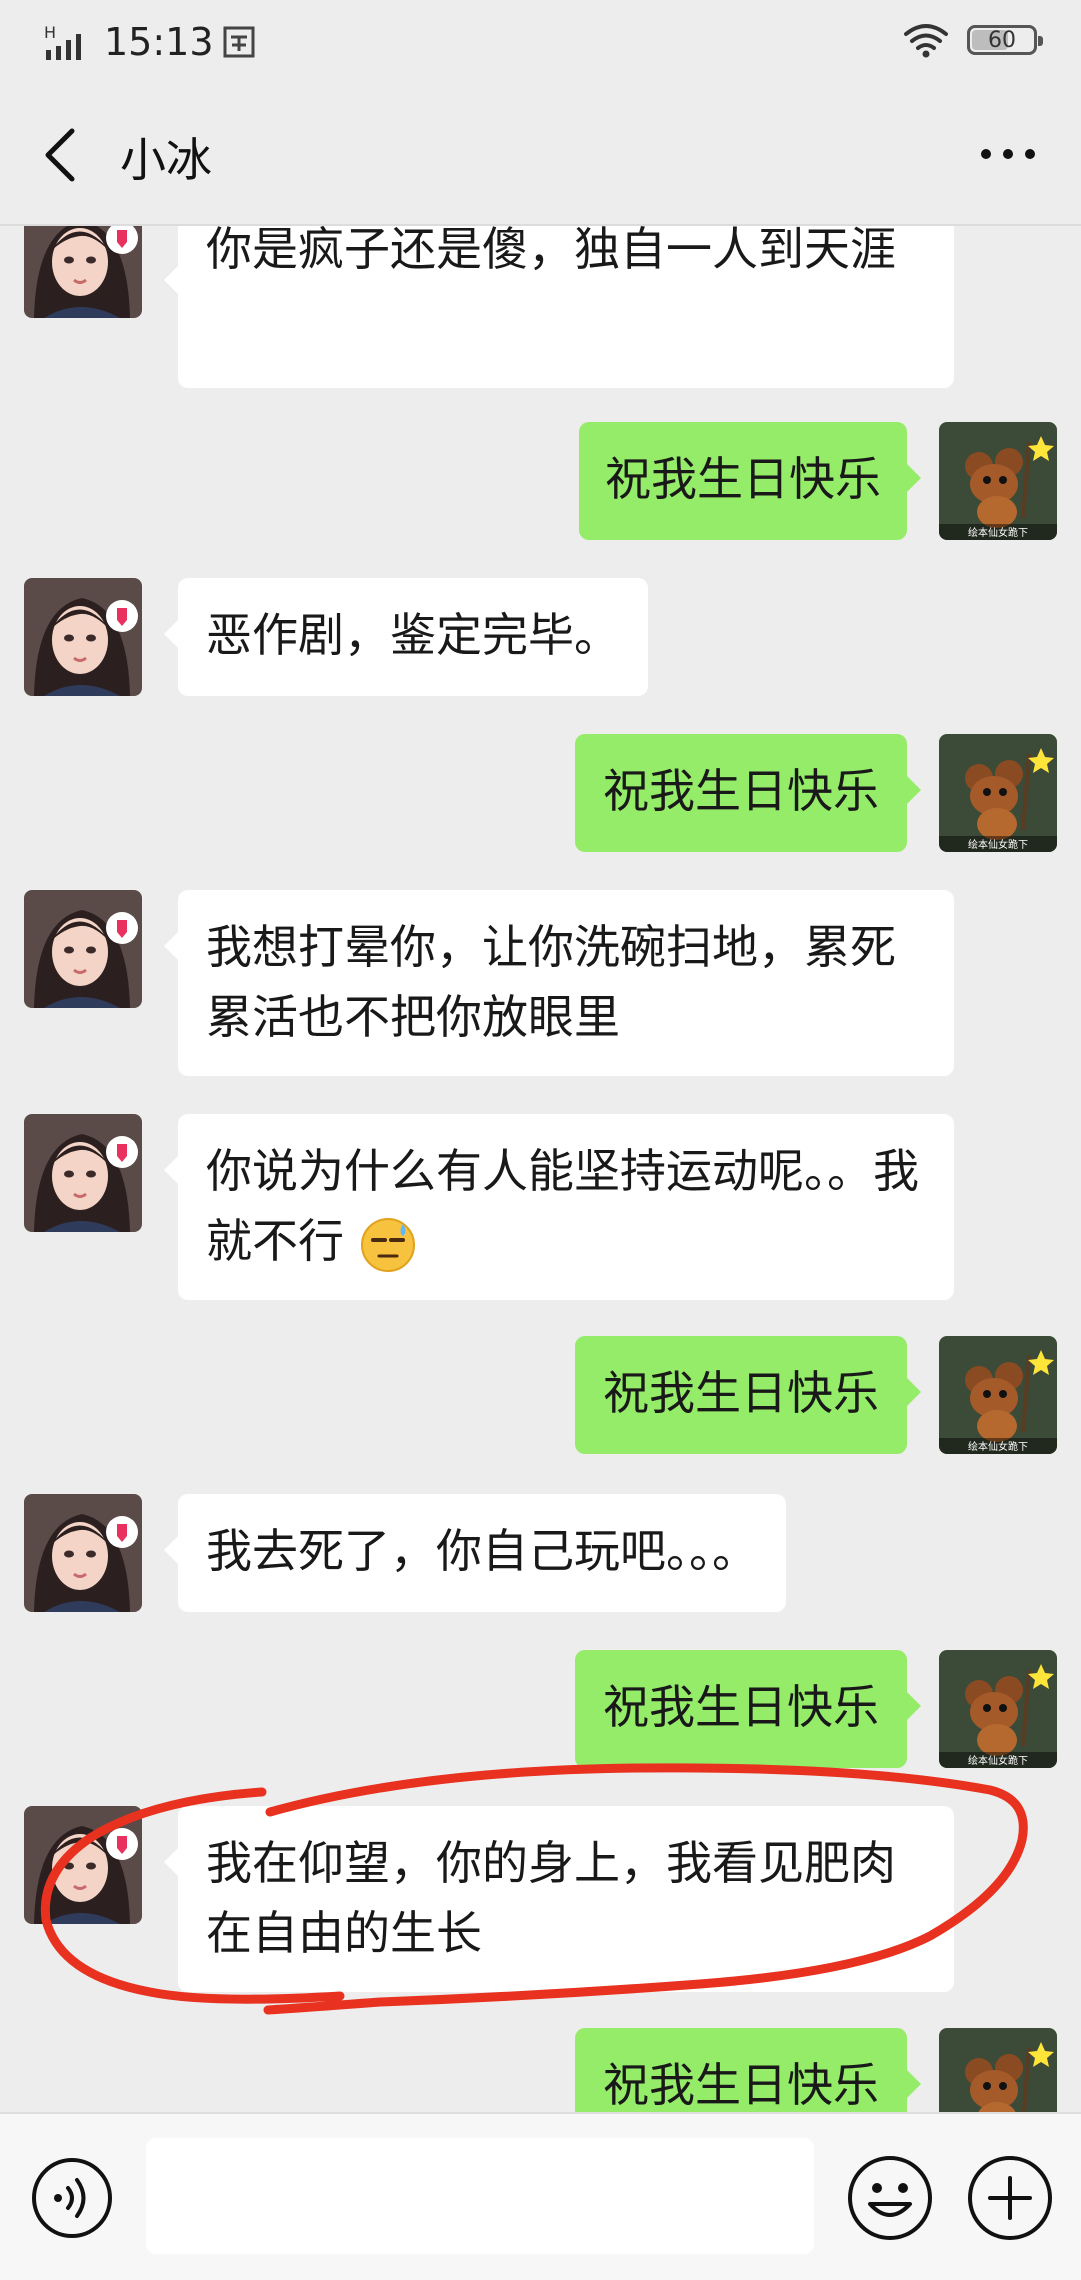  What do you see at coordinates (482, 1551) in the screenshot?
I see `message-text: 我去死了，你自己玩吧。。。` at bounding box center [482, 1551].